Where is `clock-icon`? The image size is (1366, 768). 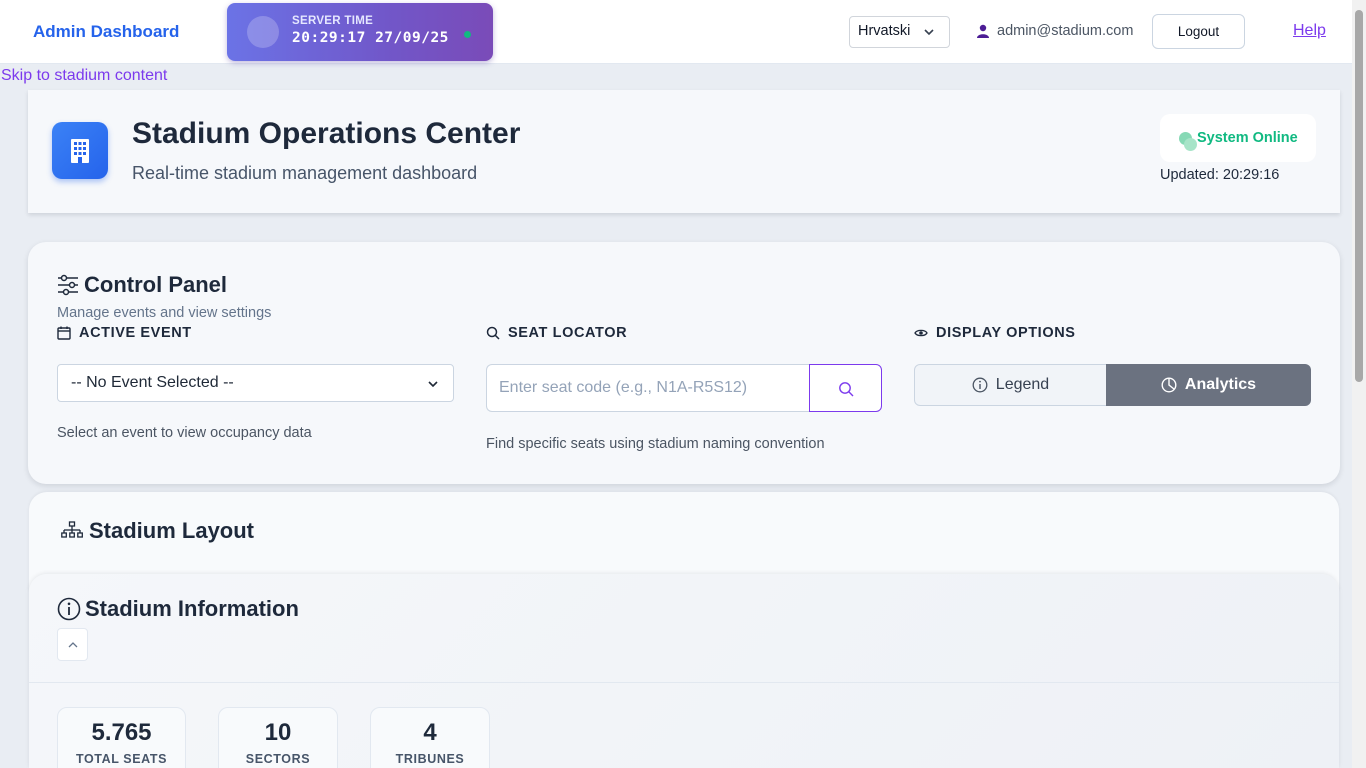 clock-icon is located at coordinates (263, 32).